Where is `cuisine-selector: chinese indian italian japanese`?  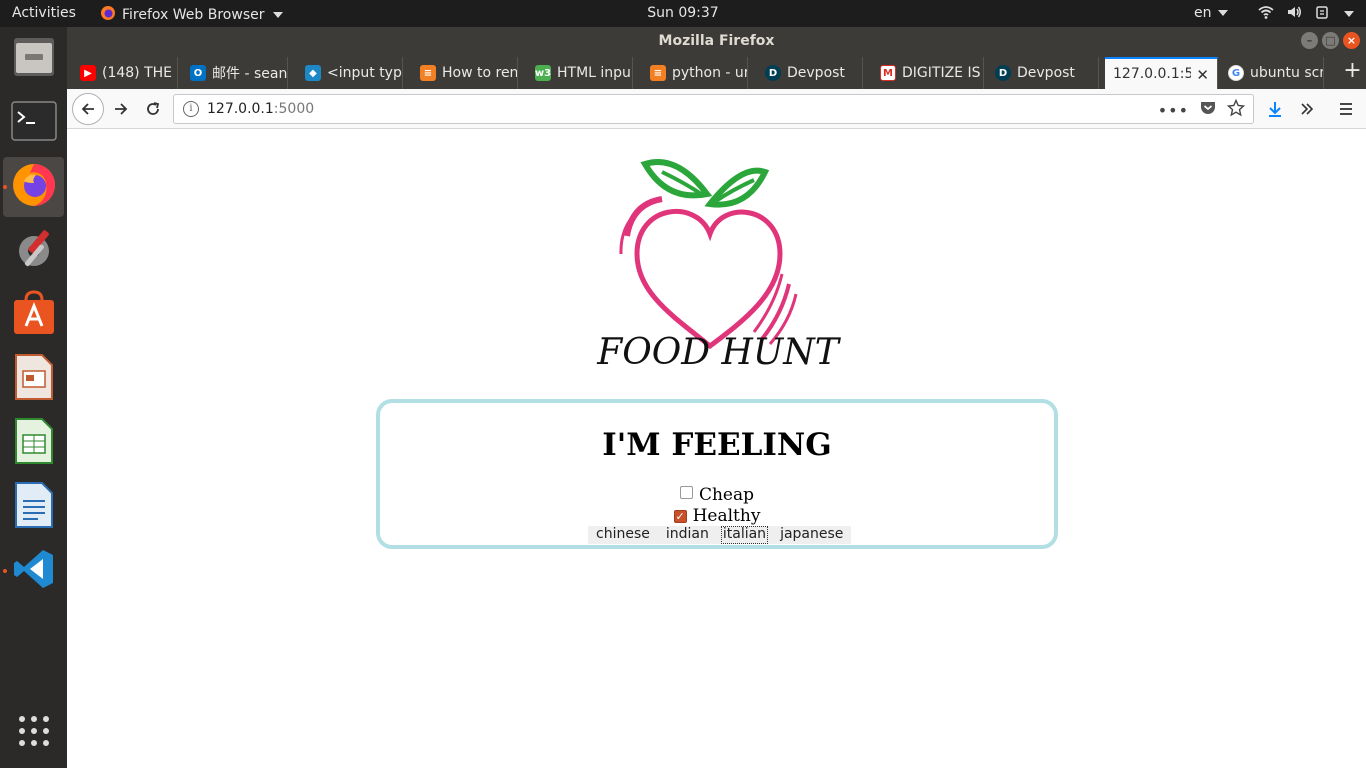 cuisine-selector: chinese indian italian japanese is located at coordinates (720, 535).